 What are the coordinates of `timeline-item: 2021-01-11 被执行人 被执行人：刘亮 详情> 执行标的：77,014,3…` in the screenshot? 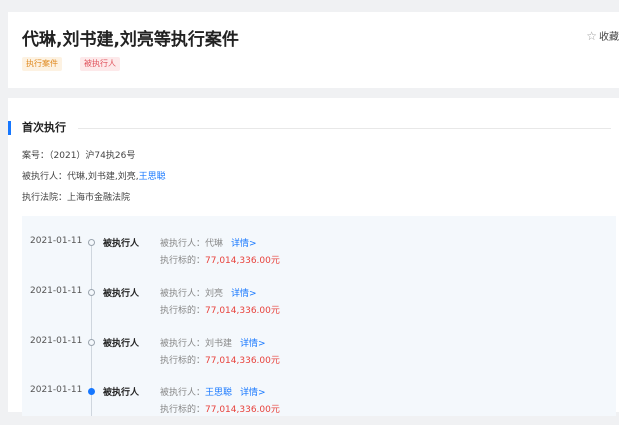 It's located at (319, 306).